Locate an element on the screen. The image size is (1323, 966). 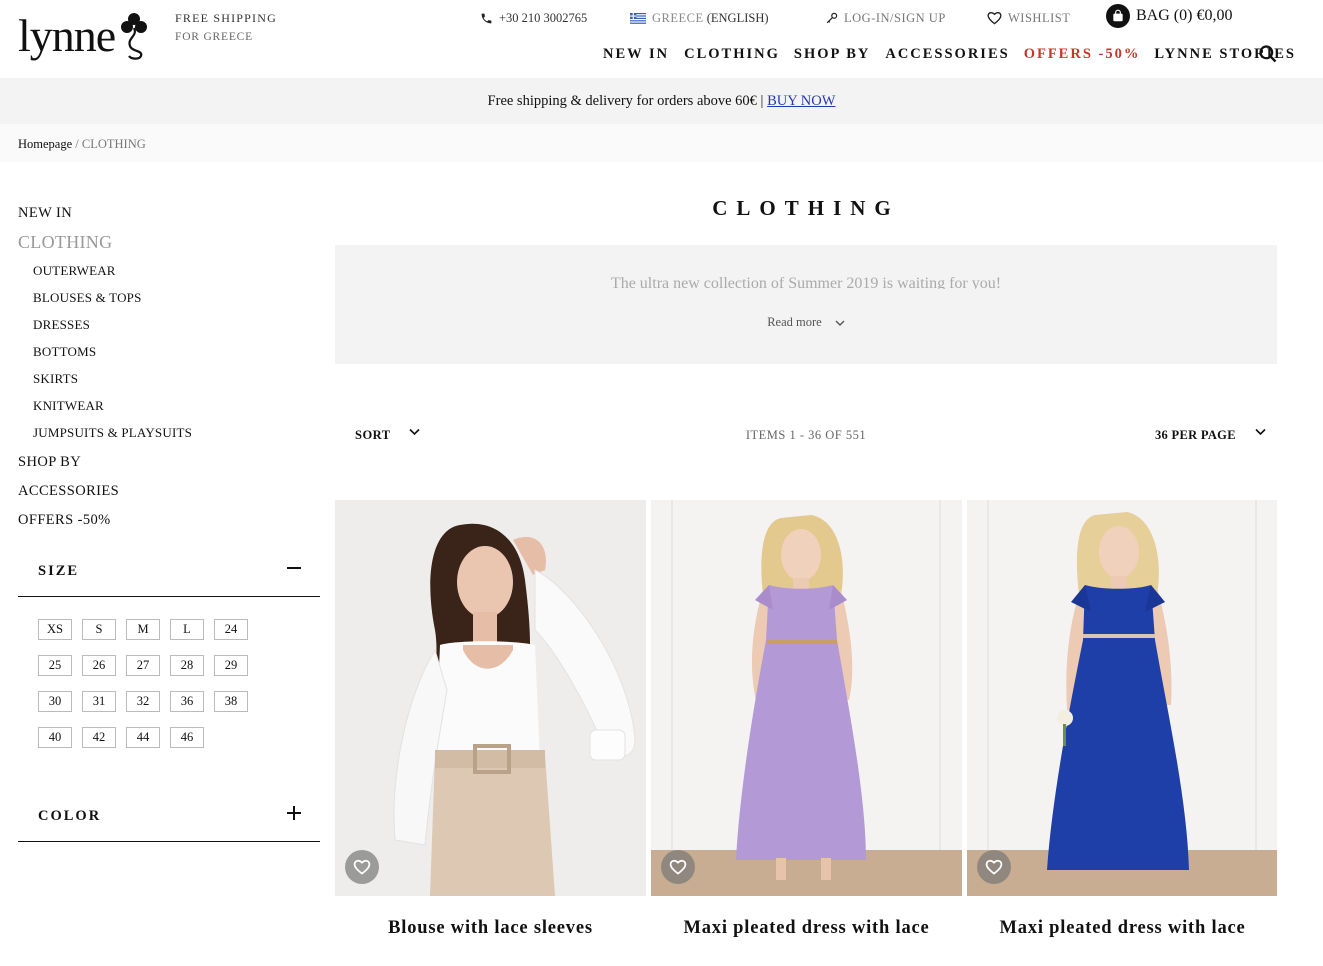
size-option: 40 is located at coordinates (55, 737).